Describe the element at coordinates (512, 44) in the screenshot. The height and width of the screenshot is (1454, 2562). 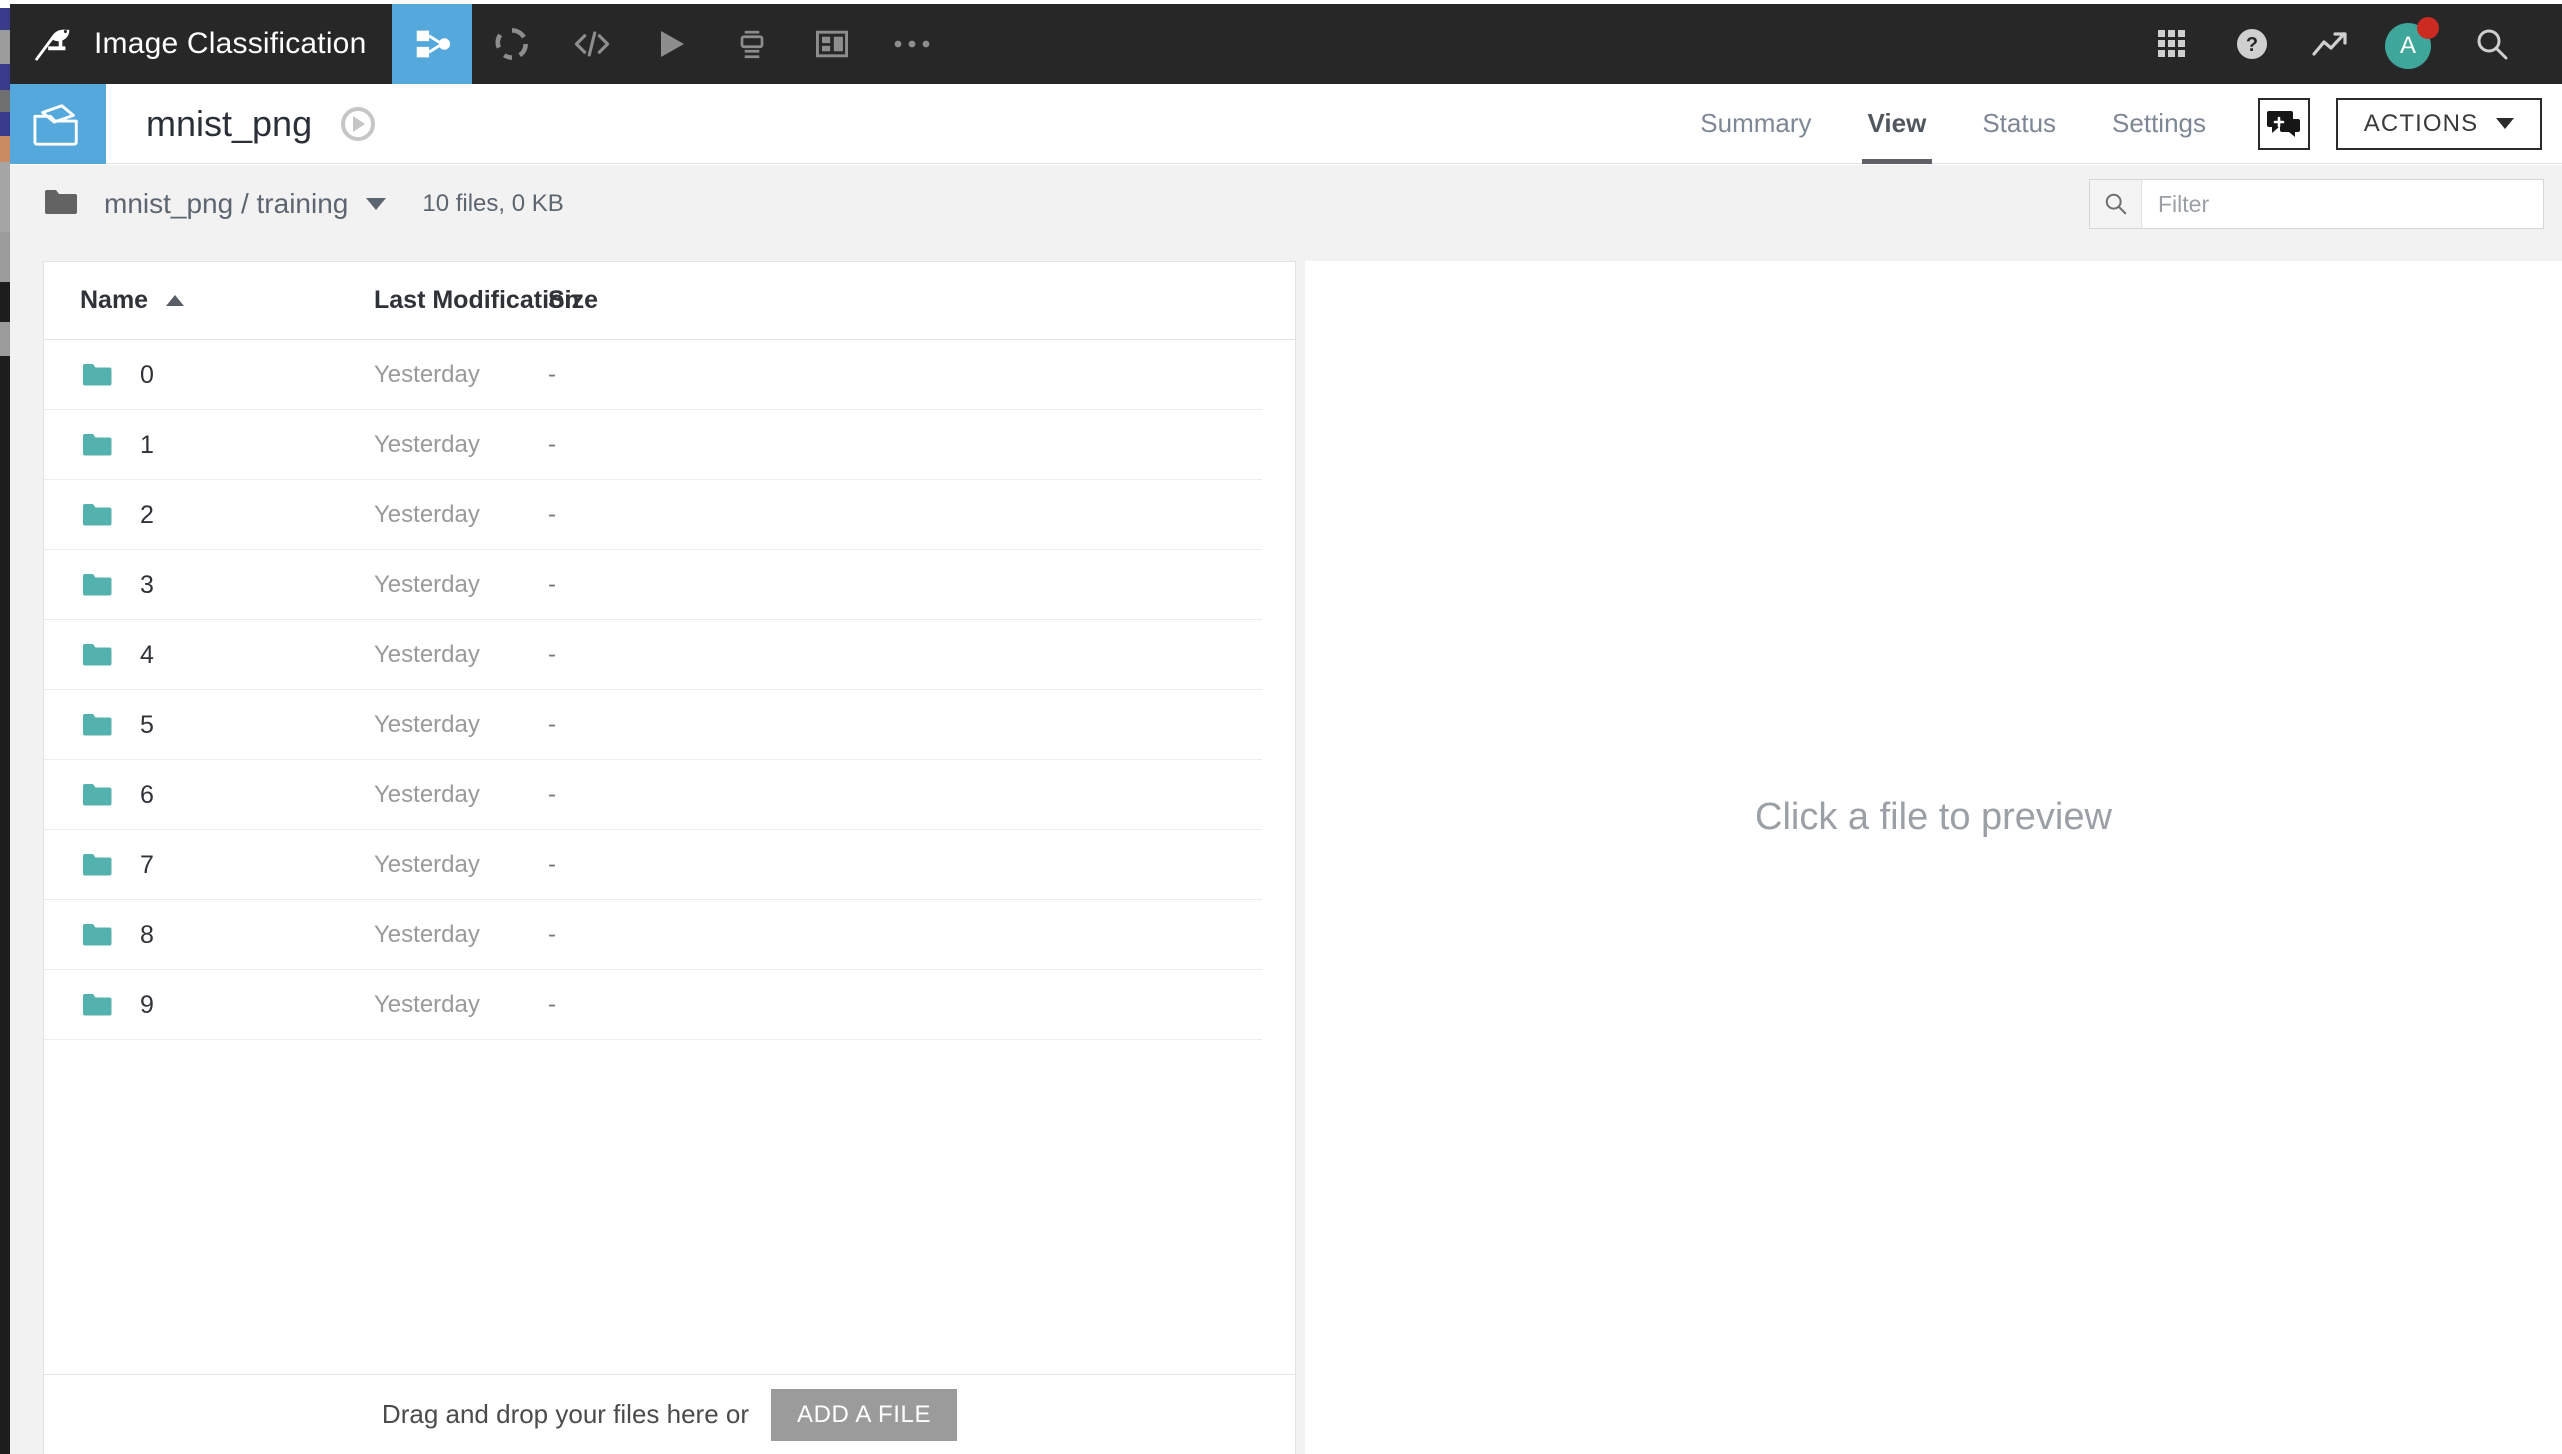
I see `tool-lab-icon` at that location.